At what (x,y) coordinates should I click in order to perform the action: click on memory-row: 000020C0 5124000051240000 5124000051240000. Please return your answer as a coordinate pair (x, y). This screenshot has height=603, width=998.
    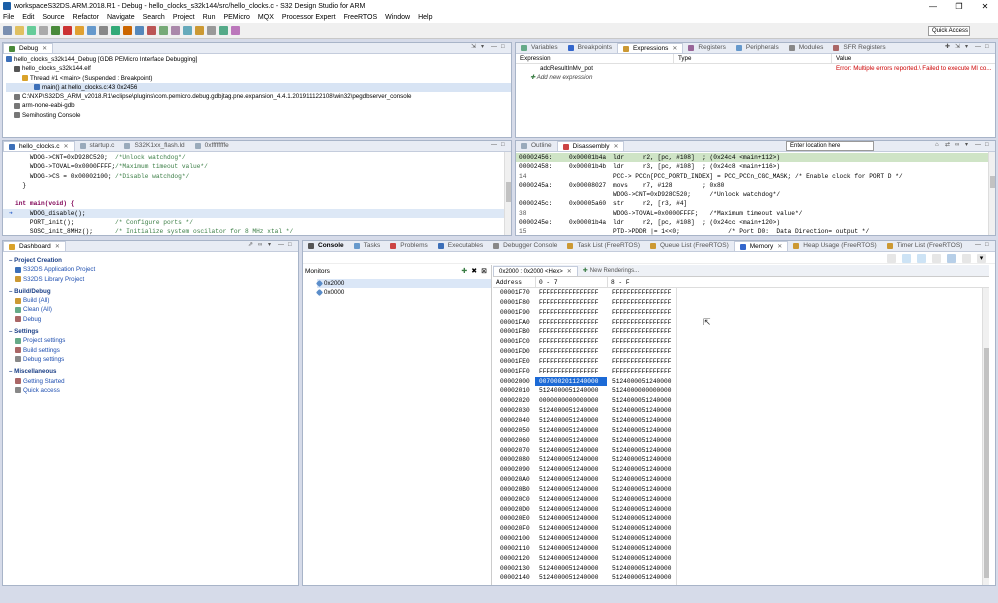
    Looking at the image, I should click on (741, 500).